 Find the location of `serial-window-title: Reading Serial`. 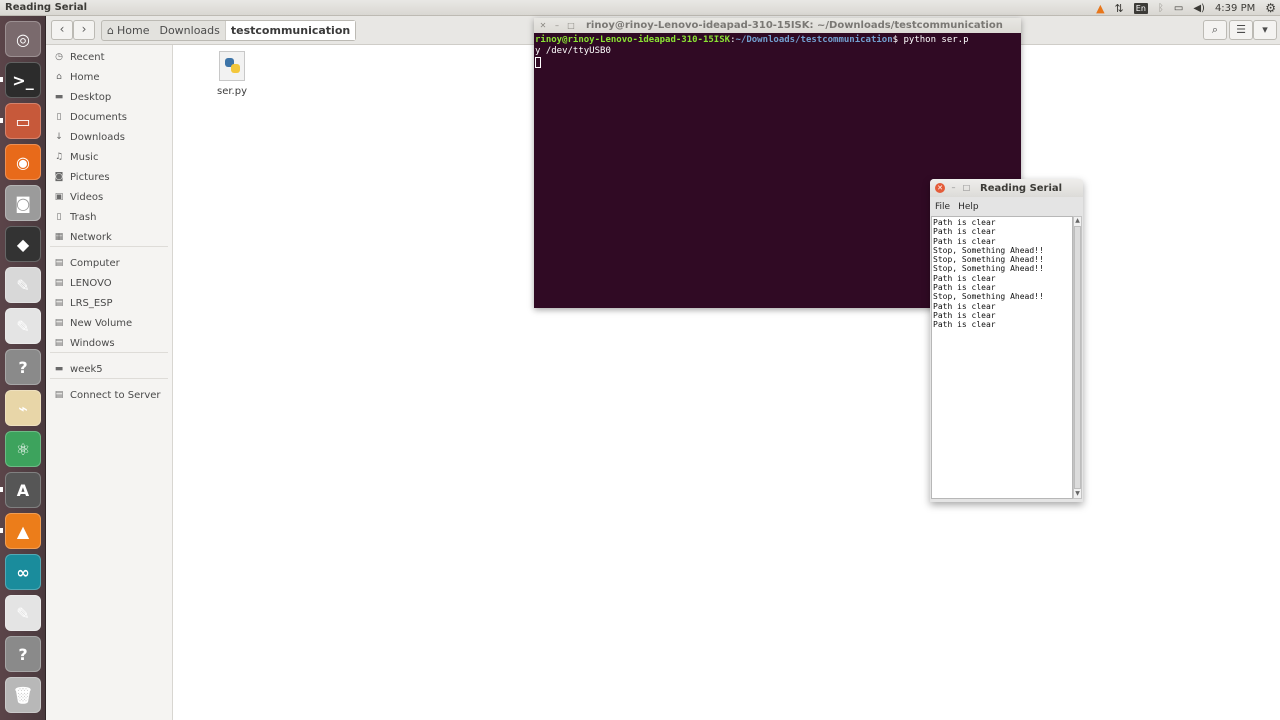

serial-window-title: Reading Serial is located at coordinates (1021, 188).